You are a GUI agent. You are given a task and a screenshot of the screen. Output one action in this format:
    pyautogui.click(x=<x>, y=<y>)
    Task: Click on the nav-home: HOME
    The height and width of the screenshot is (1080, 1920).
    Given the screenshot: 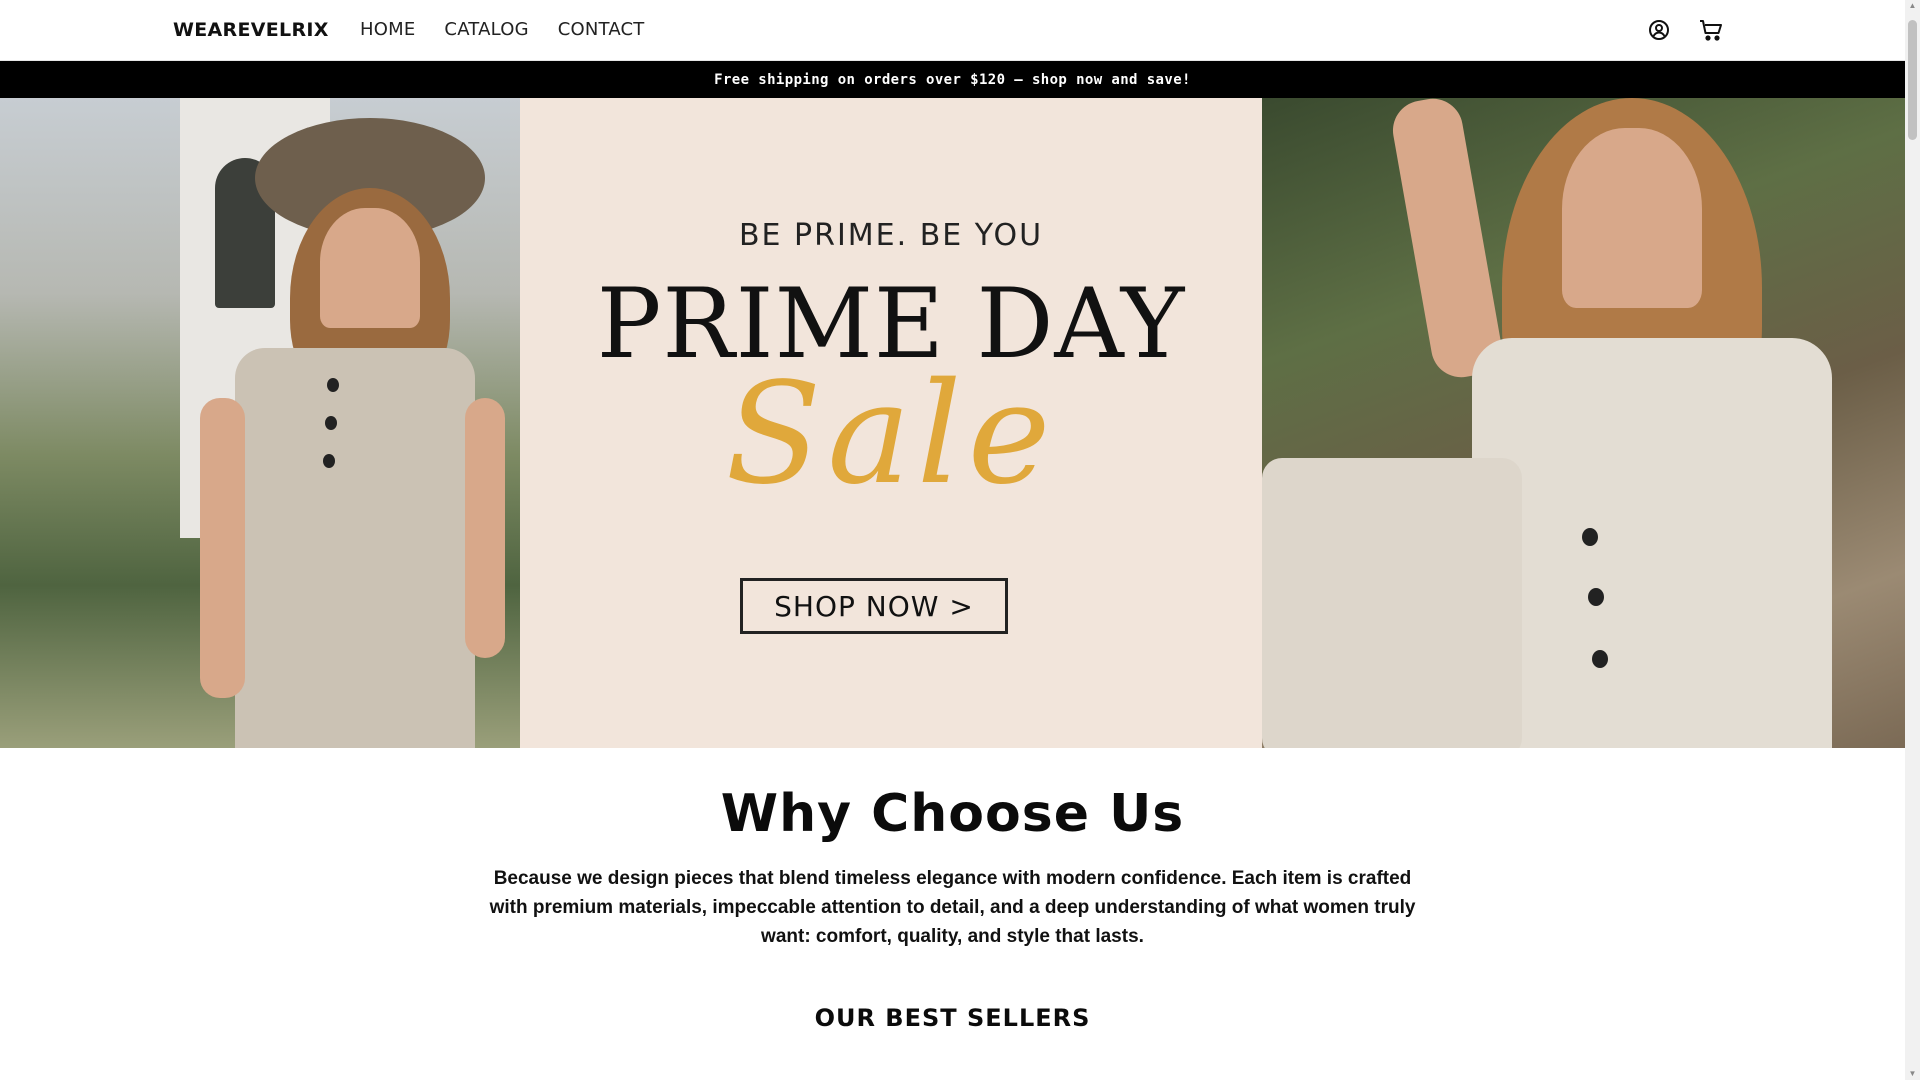 What is the action you would take?
    pyautogui.click(x=387, y=29)
    